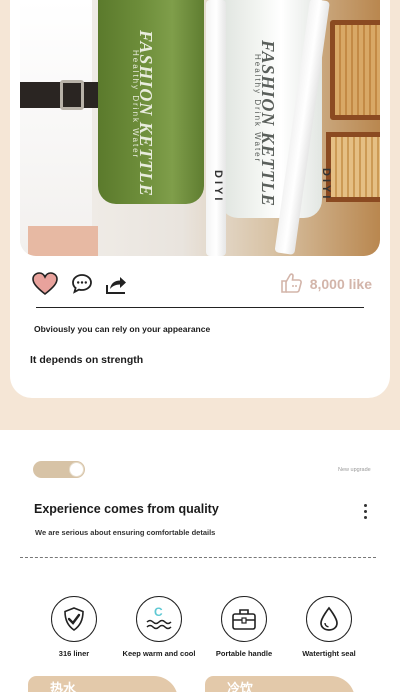 This screenshot has width=400, height=692. I want to click on feature-label: Watertight seal, so click(329, 653).